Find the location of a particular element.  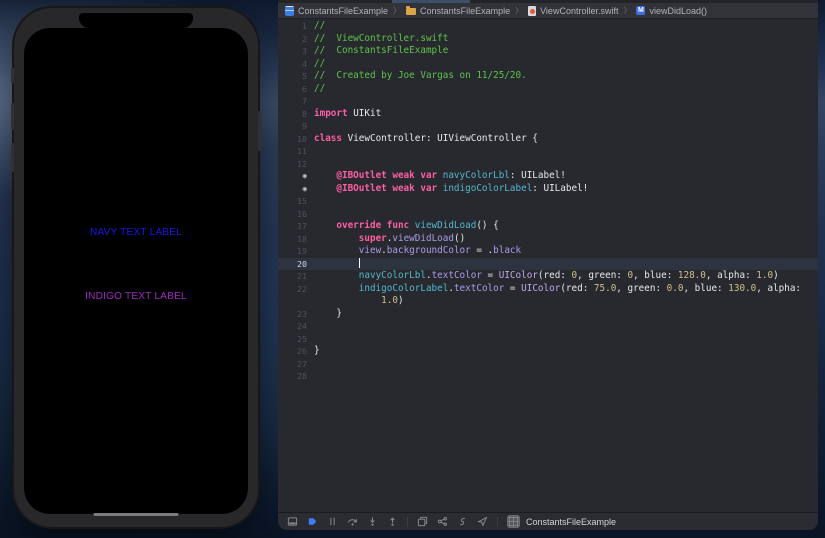

code-line: 25 is located at coordinates (548, 339).